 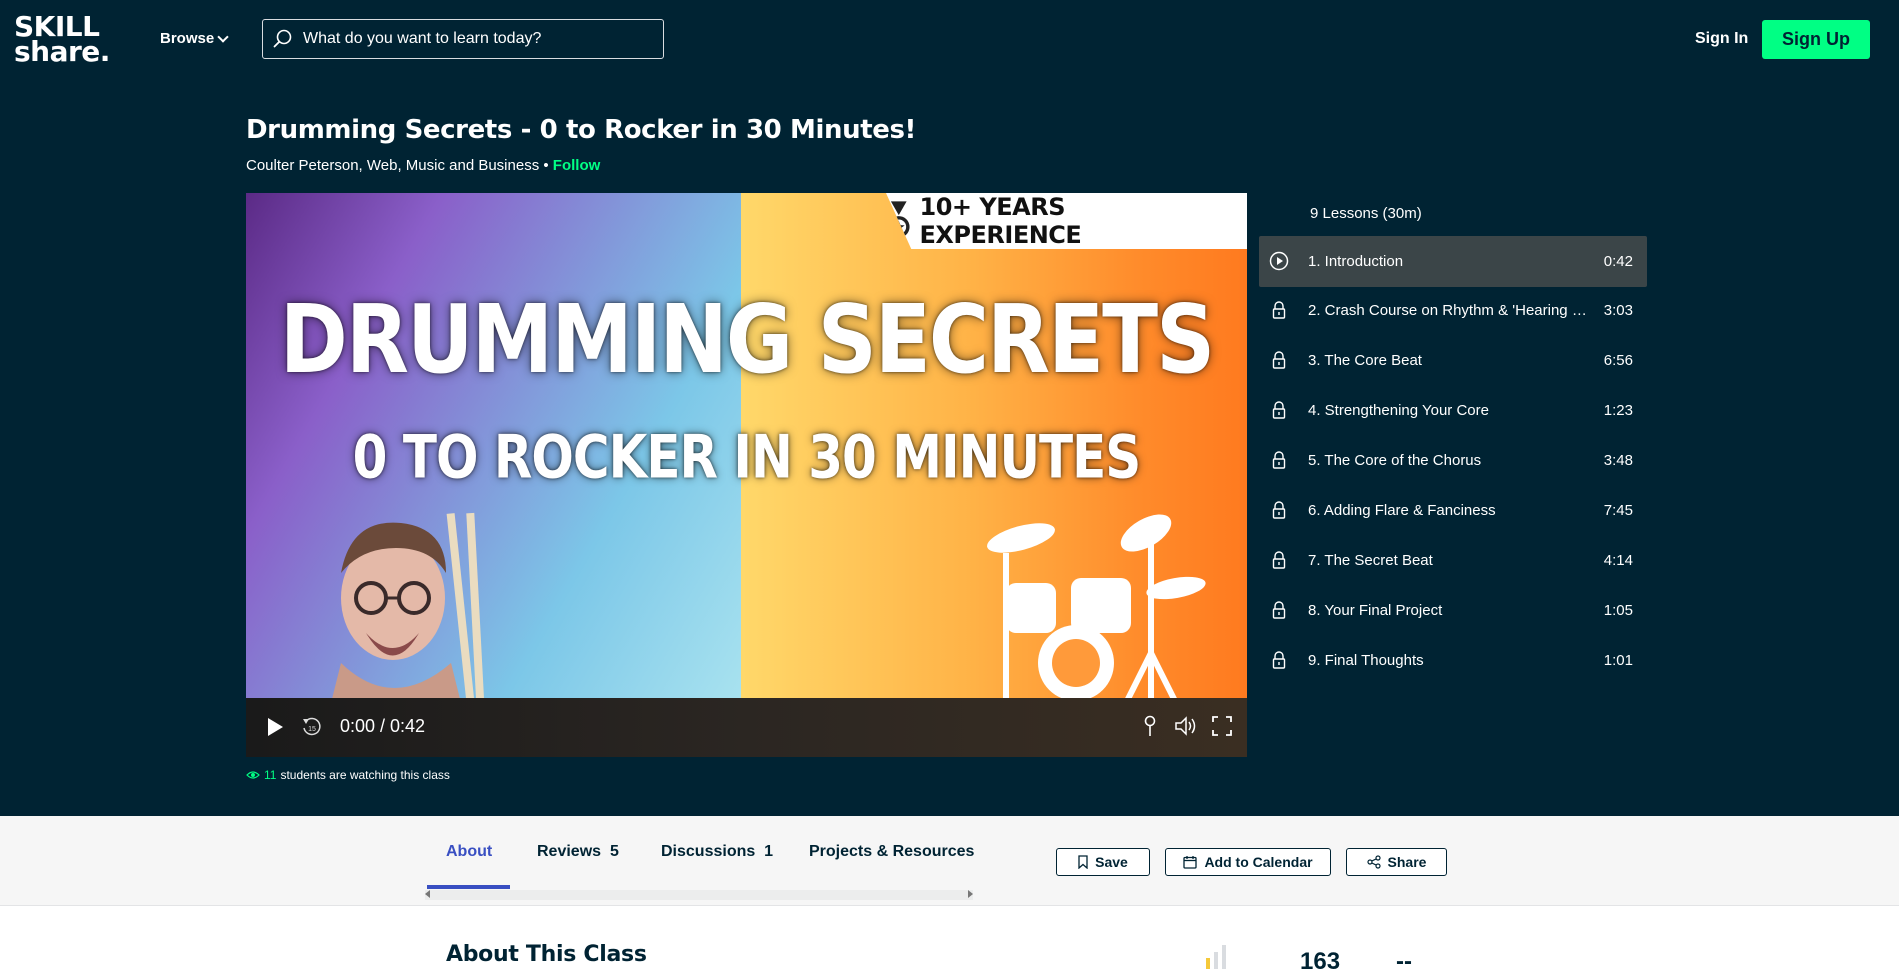 What do you see at coordinates (699, 895) in the screenshot?
I see `tabs-scrollbar` at bounding box center [699, 895].